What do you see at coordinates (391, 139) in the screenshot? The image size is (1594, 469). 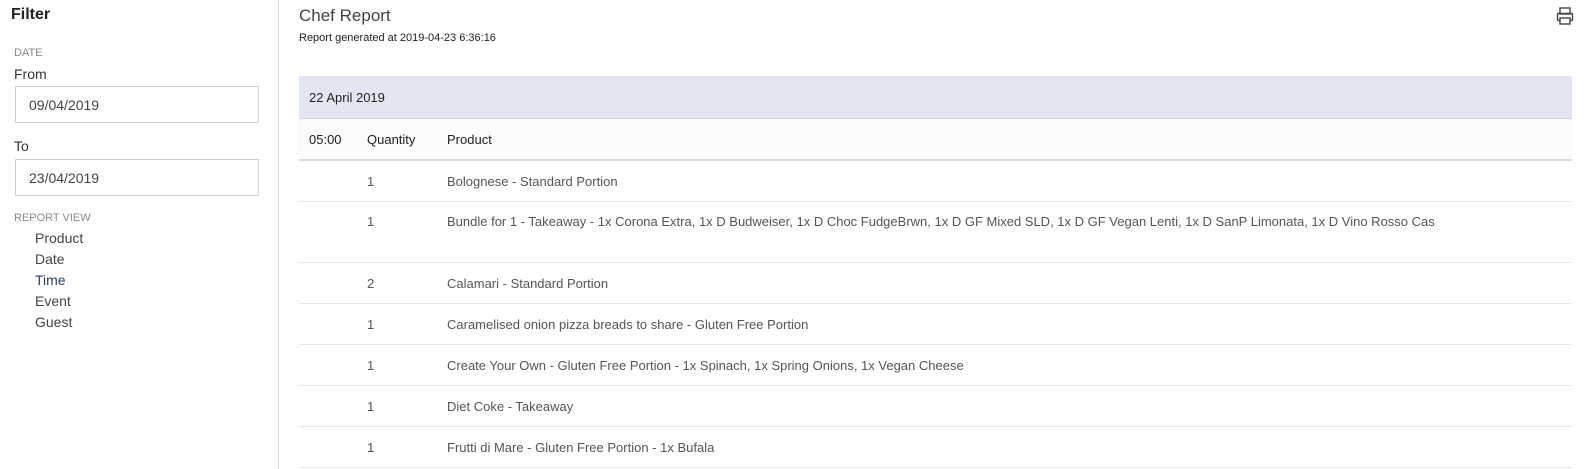 I see `quantity-column-header: Quantity` at bounding box center [391, 139].